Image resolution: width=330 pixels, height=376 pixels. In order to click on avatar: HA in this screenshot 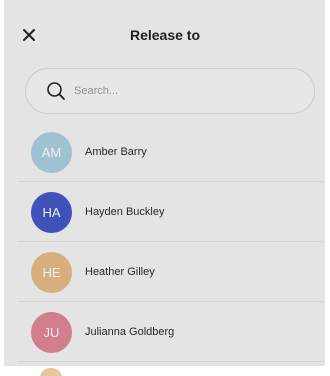, I will do `click(51, 212)`.